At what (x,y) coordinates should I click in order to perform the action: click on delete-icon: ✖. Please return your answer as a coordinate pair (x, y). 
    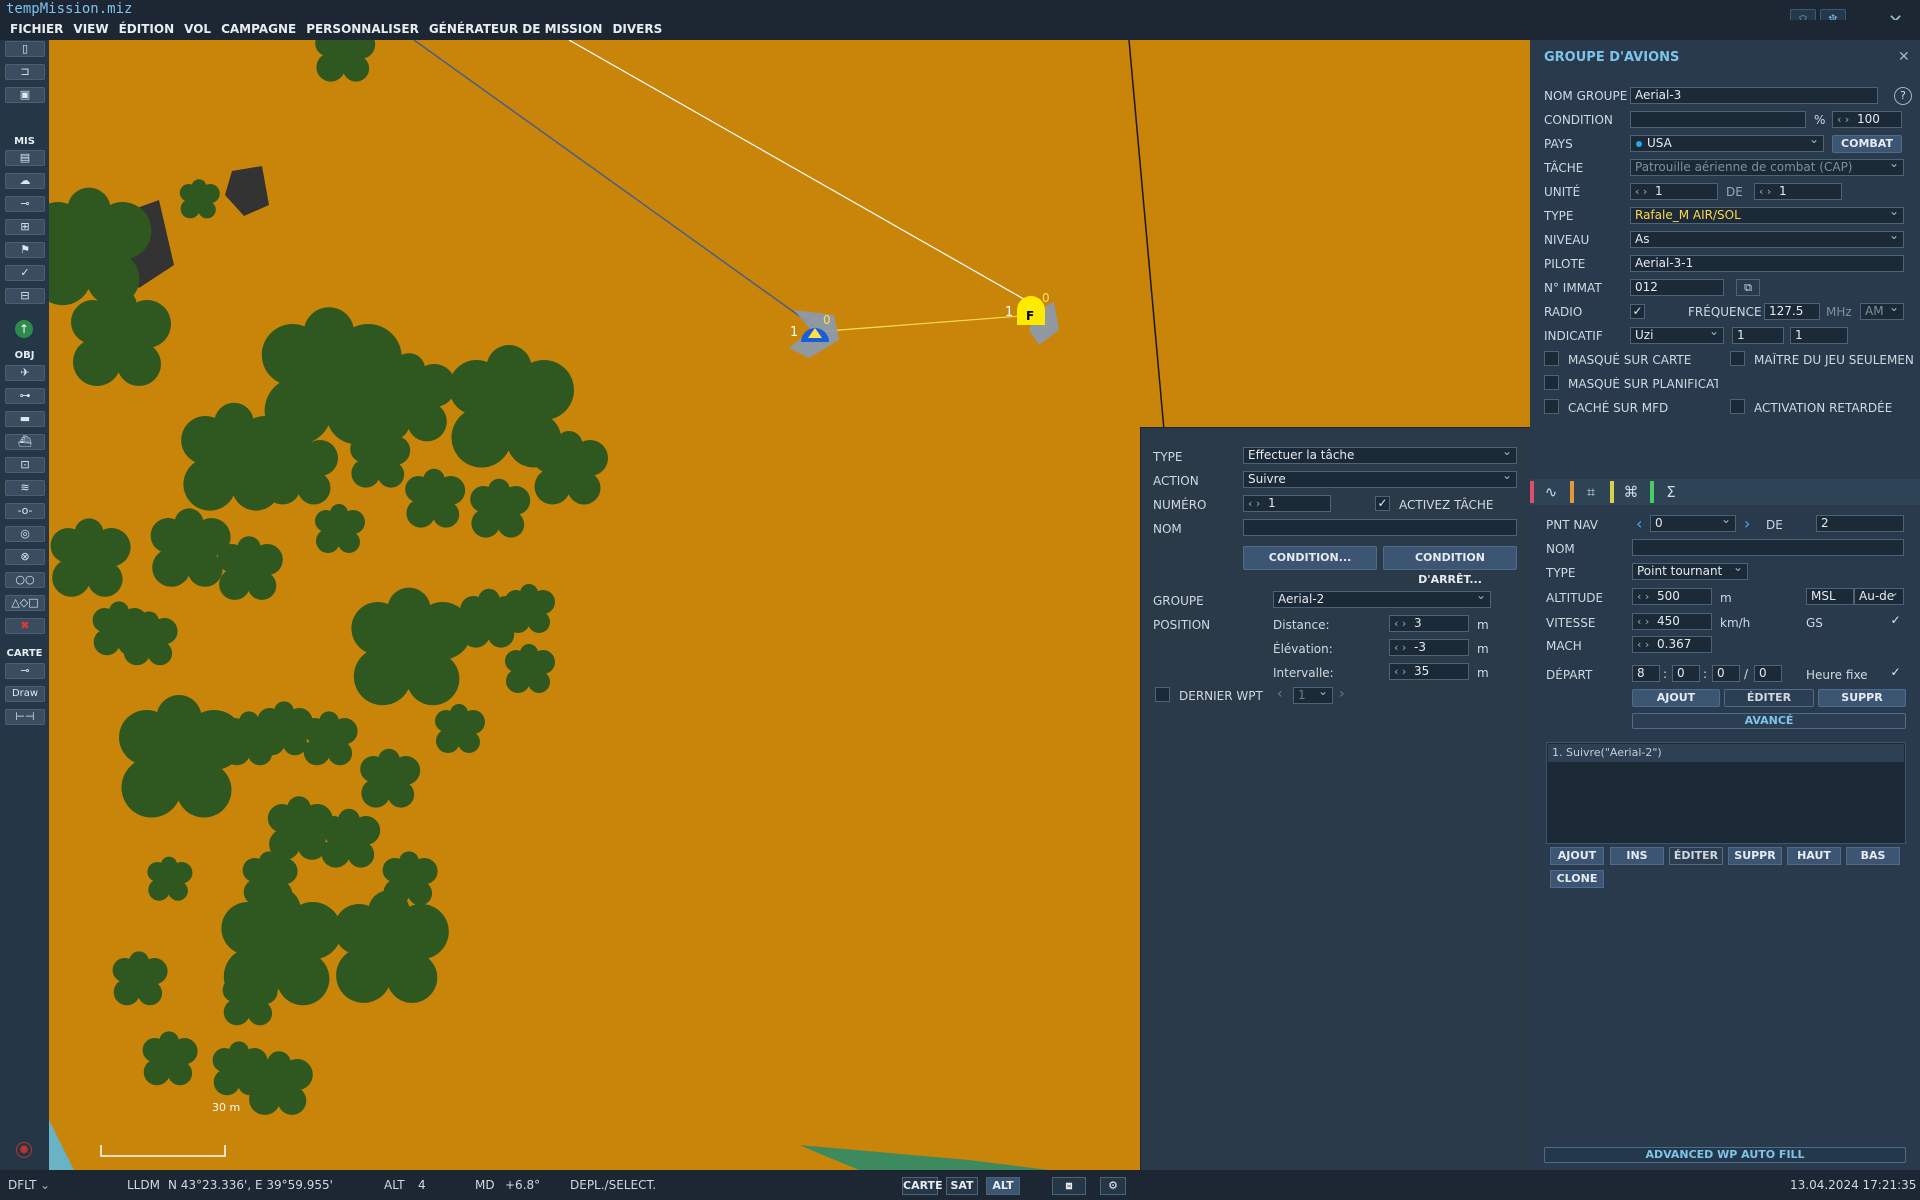
    Looking at the image, I should click on (25, 626).